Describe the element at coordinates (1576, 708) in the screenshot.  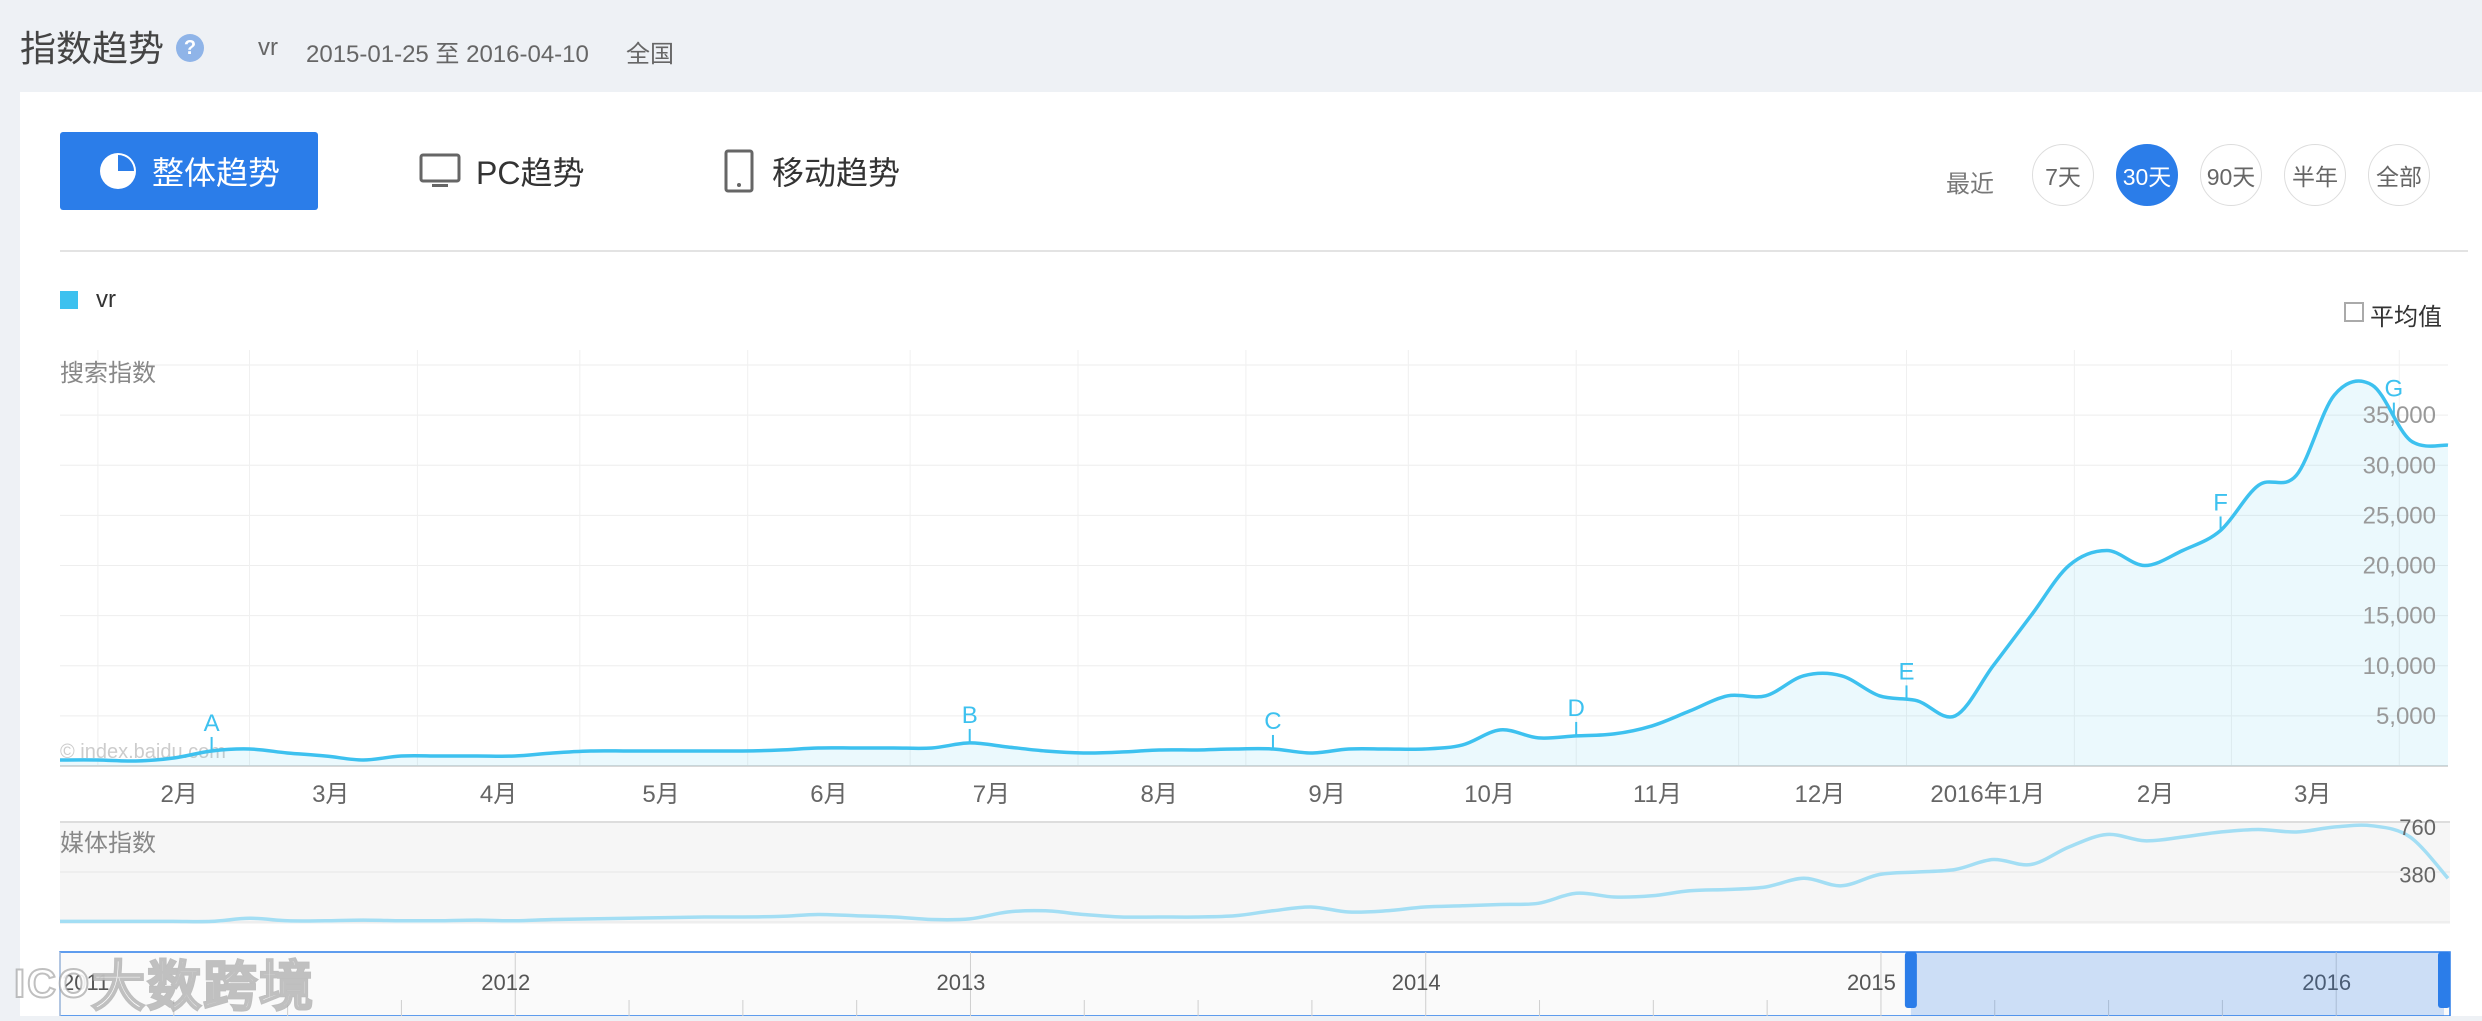
I see `marker-d: D` at that location.